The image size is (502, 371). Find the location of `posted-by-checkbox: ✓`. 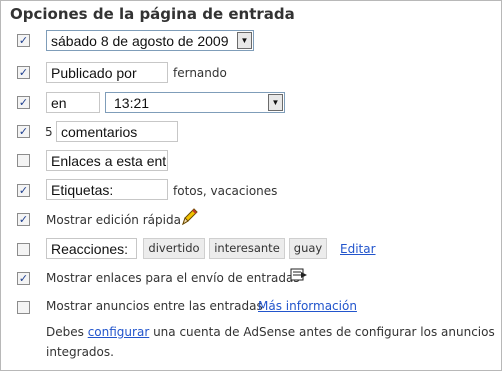

posted-by-checkbox: ✓ is located at coordinates (23, 72).